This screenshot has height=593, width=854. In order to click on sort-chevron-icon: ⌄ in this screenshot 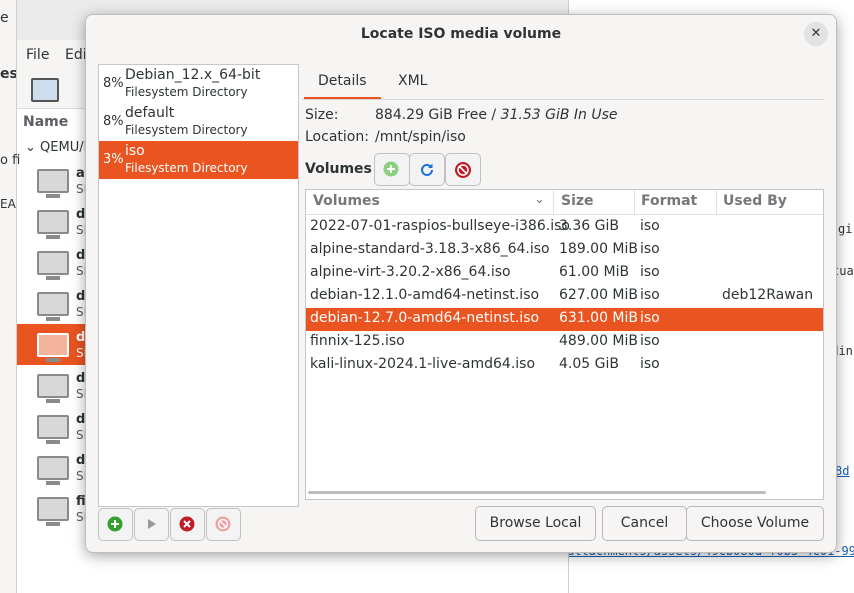, I will do `click(539, 199)`.